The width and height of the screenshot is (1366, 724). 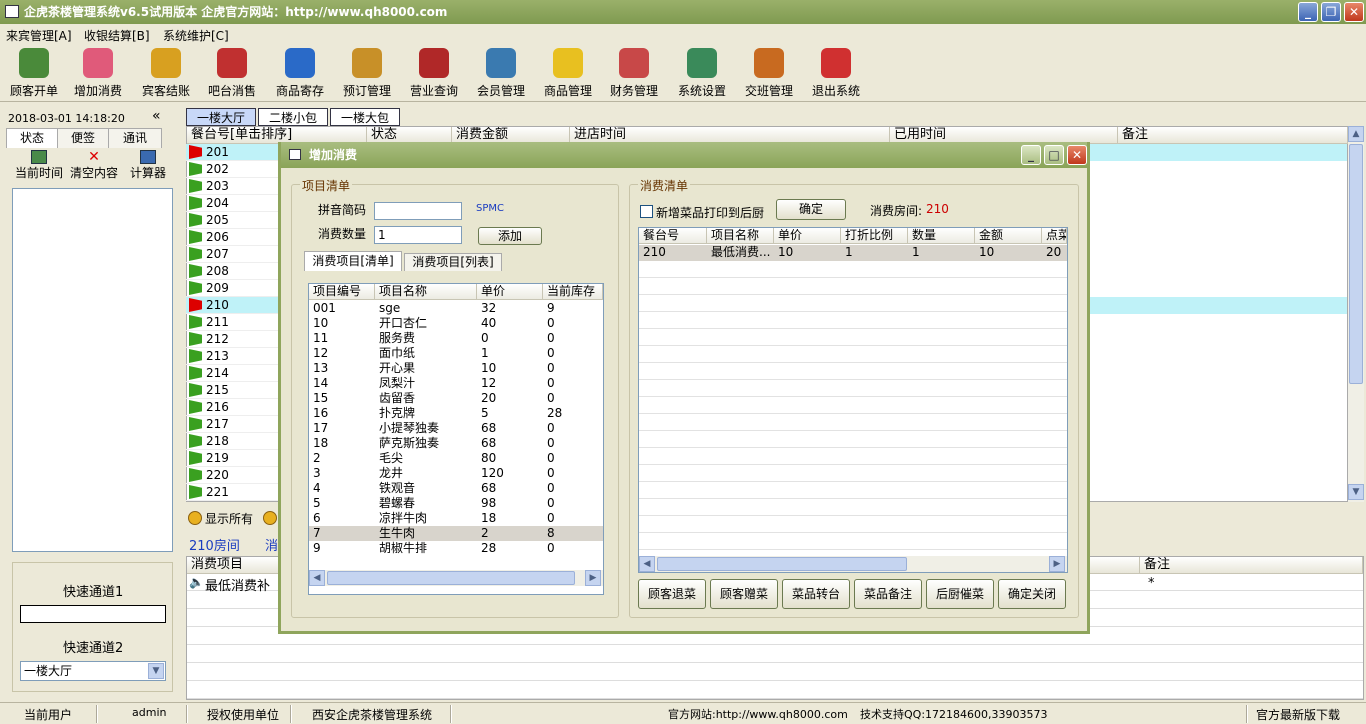 What do you see at coordinates (233, 492) in the screenshot?
I see `room-row: 221` at bounding box center [233, 492].